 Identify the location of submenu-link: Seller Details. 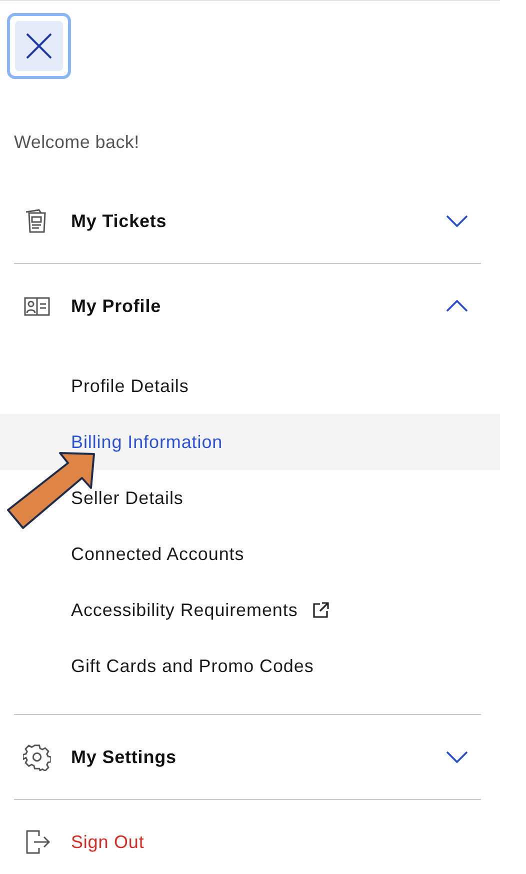
(127, 498).